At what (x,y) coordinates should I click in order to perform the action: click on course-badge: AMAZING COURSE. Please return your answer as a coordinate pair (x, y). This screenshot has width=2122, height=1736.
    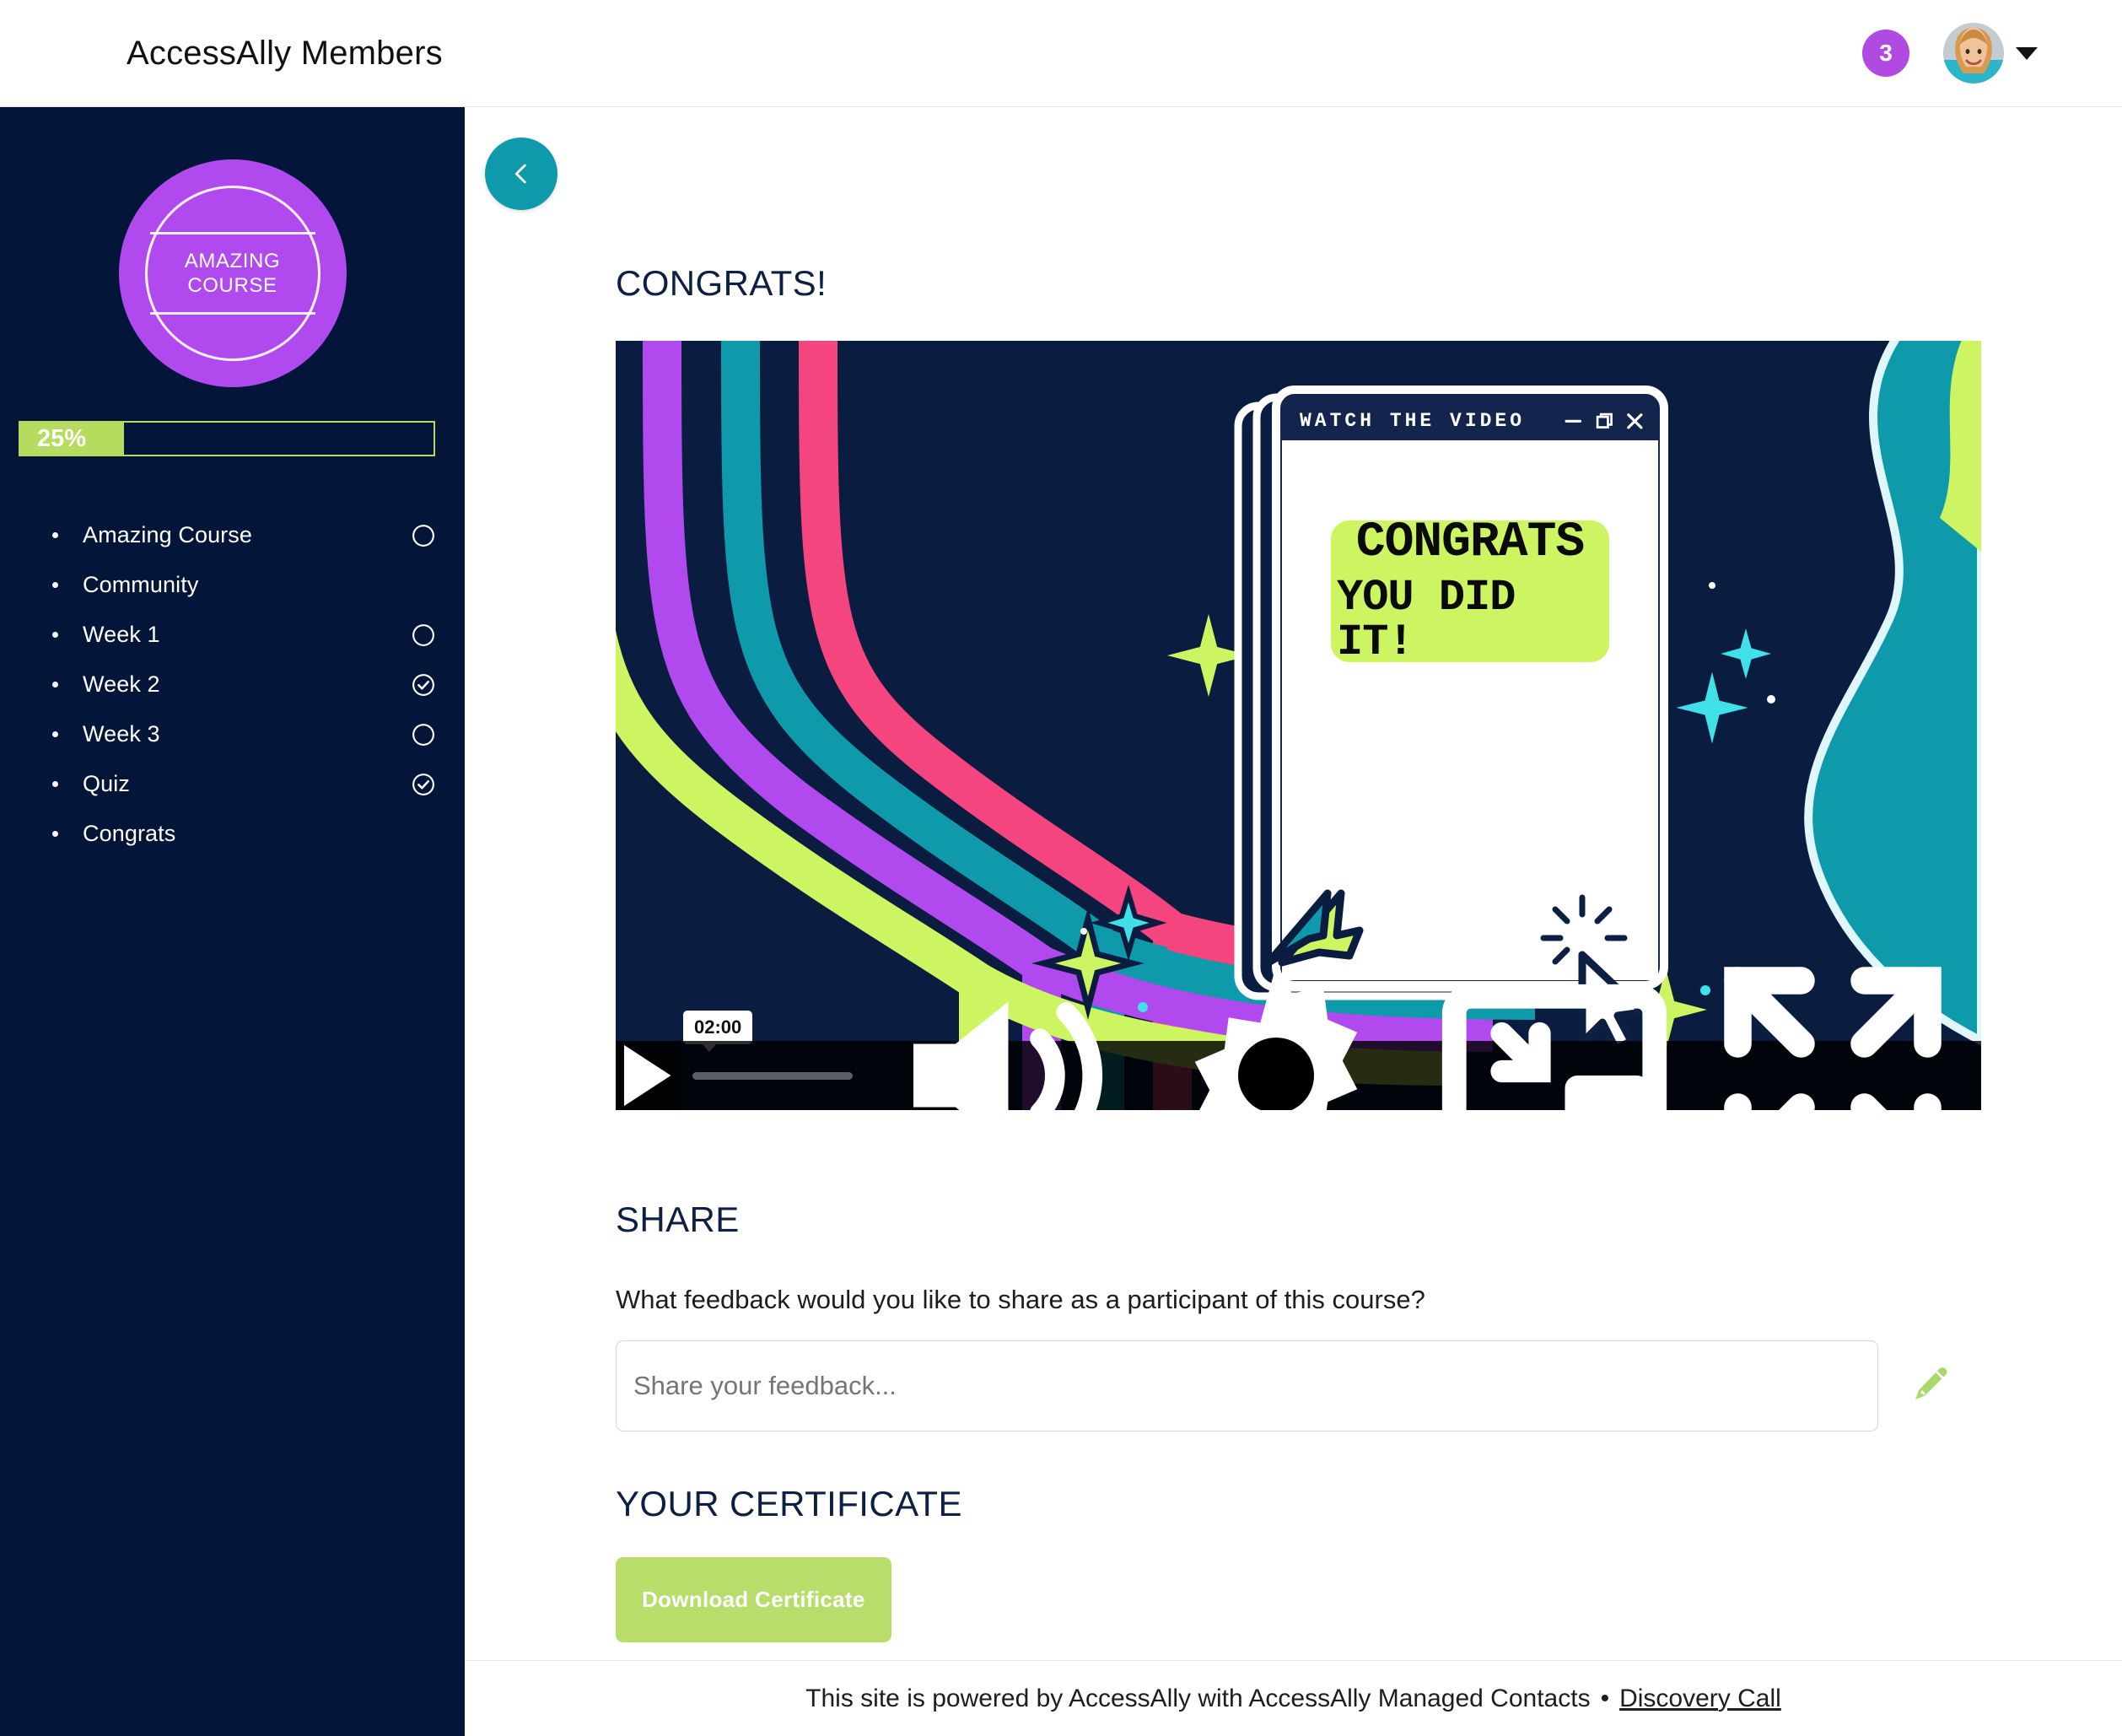
    Looking at the image, I should click on (232, 273).